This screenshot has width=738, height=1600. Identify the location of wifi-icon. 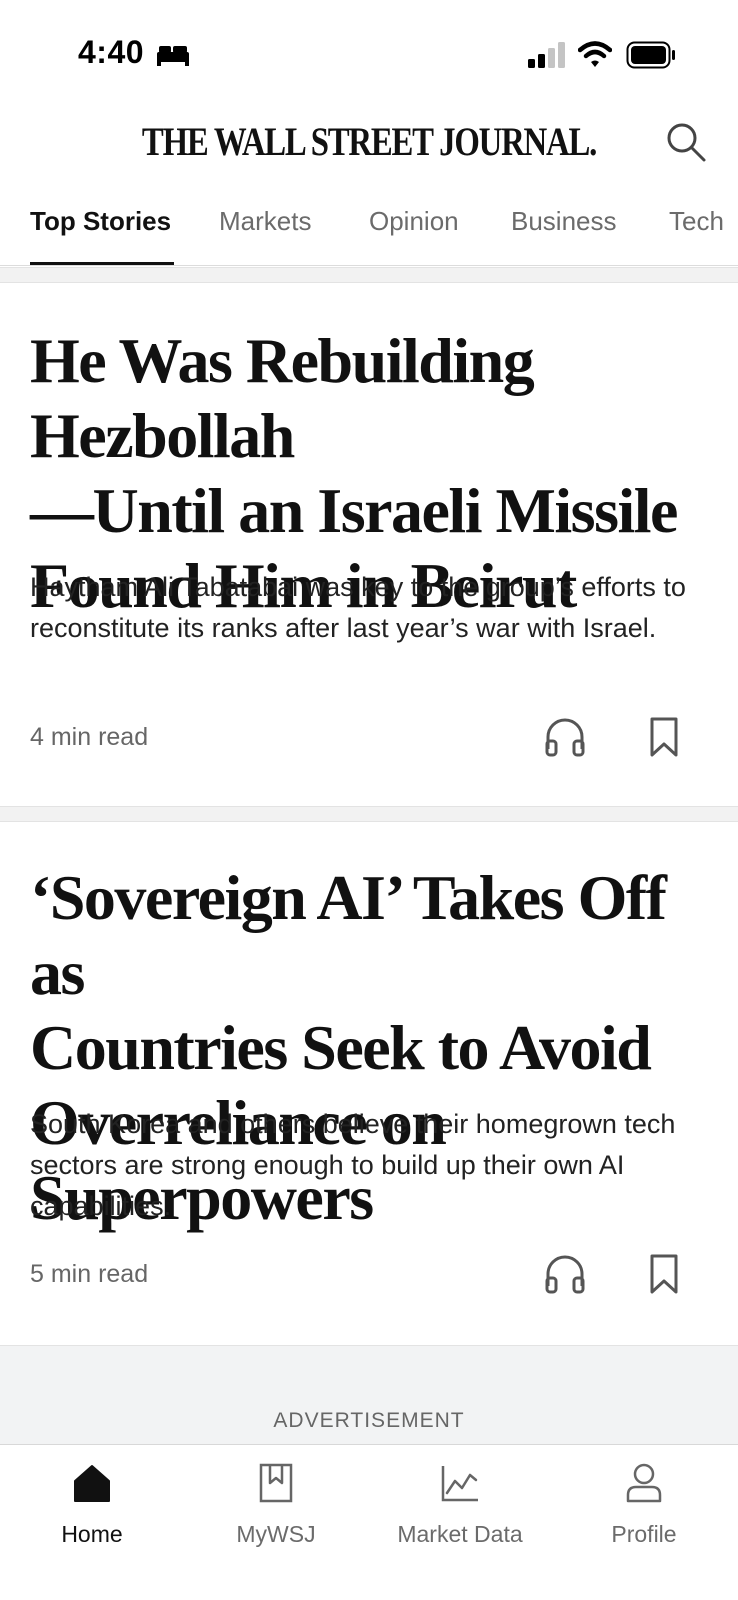
(595, 54).